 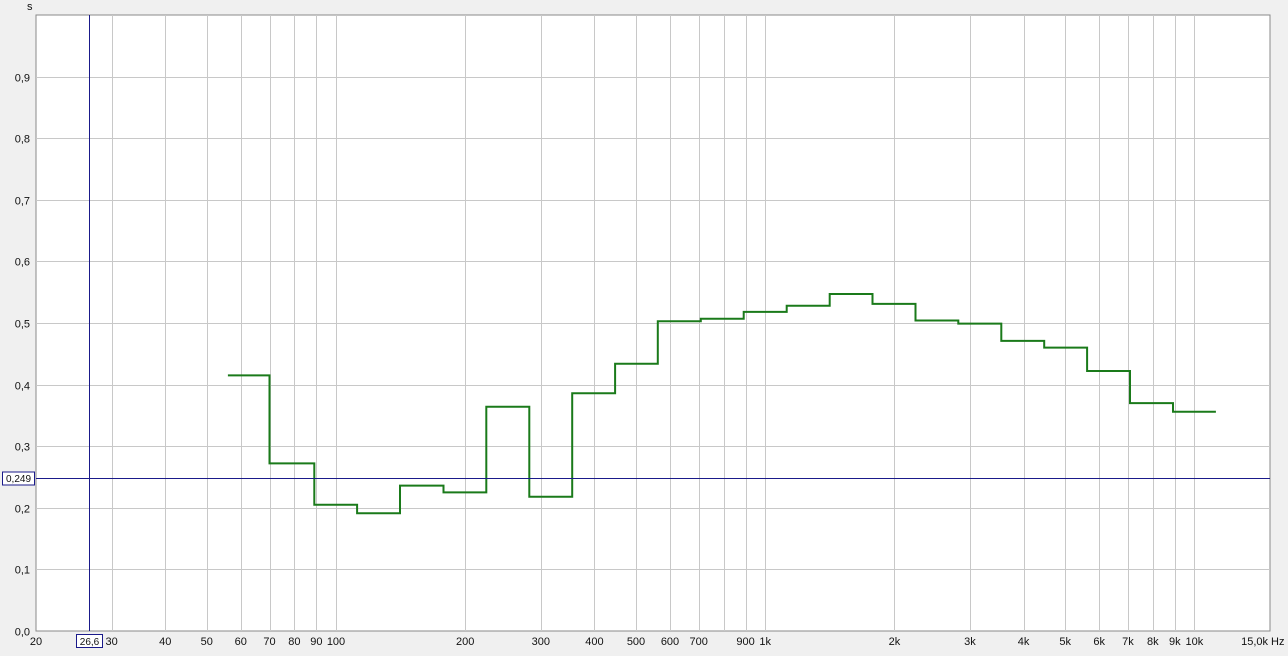 What do you see at coordinates (22, 202) in the screenshot?
I see `y-tick-label: 0,7` at bounding box center [22, 202].